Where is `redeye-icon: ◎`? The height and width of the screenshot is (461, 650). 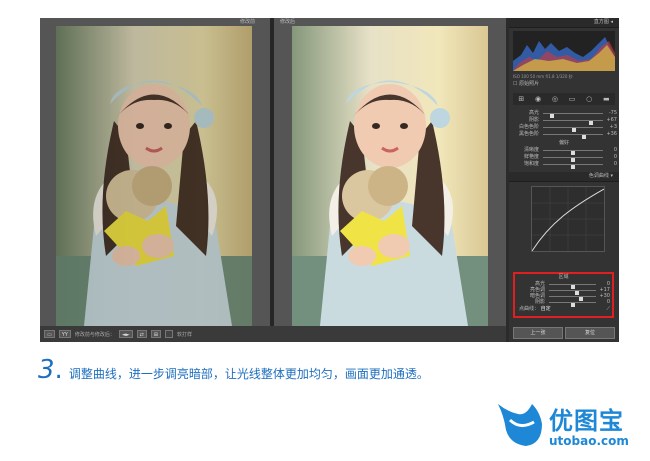 redeye-icon: ◎ is located at coordinates (555, 99).